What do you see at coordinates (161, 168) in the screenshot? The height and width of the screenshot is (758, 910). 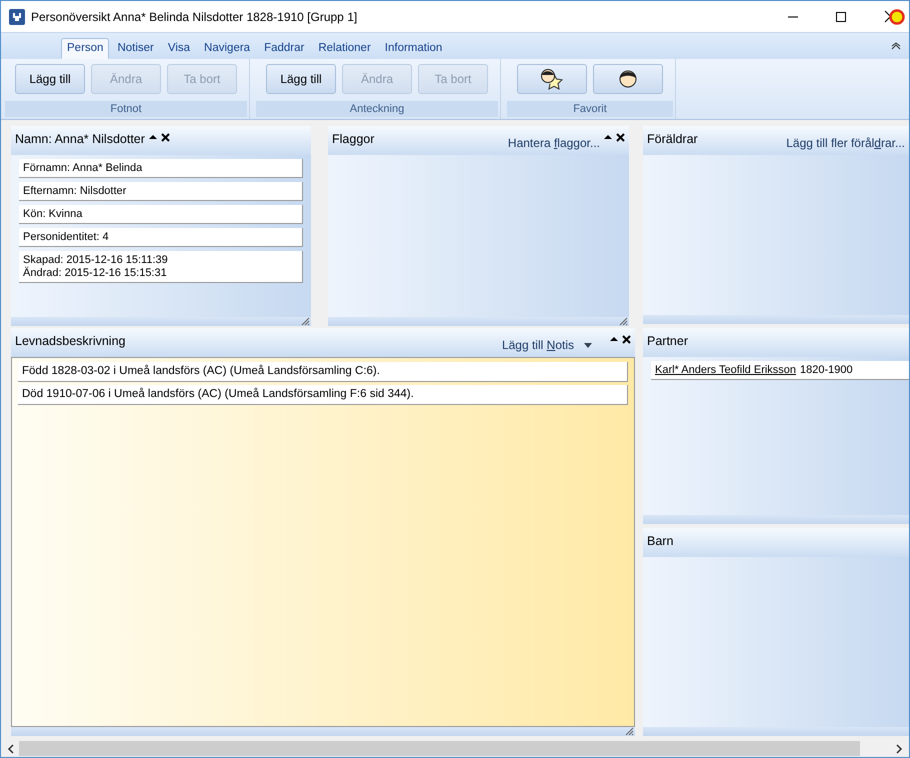 I see `info-field: Förnamn: Anna* Belinda` at bounding box center [161, 168].